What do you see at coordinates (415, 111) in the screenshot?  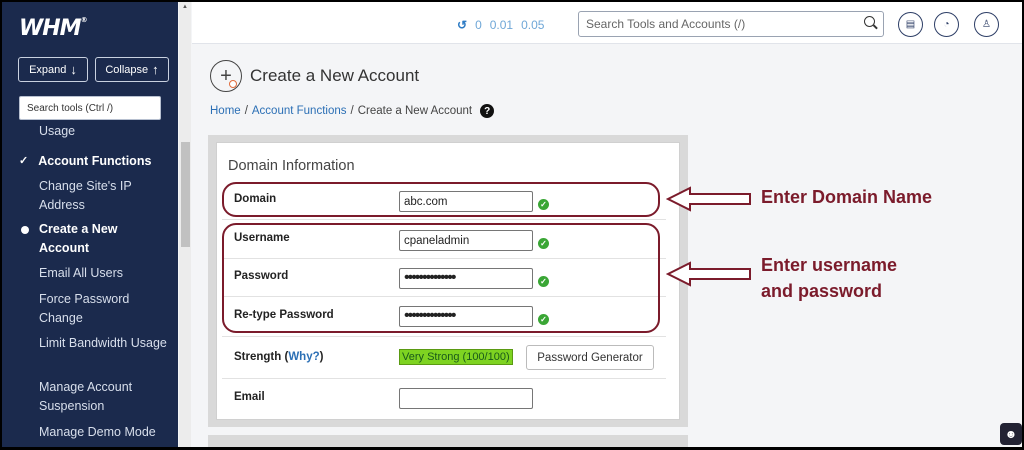 I see `breadcrumb-current: Create a New Account` at bounding box center [415, 111].